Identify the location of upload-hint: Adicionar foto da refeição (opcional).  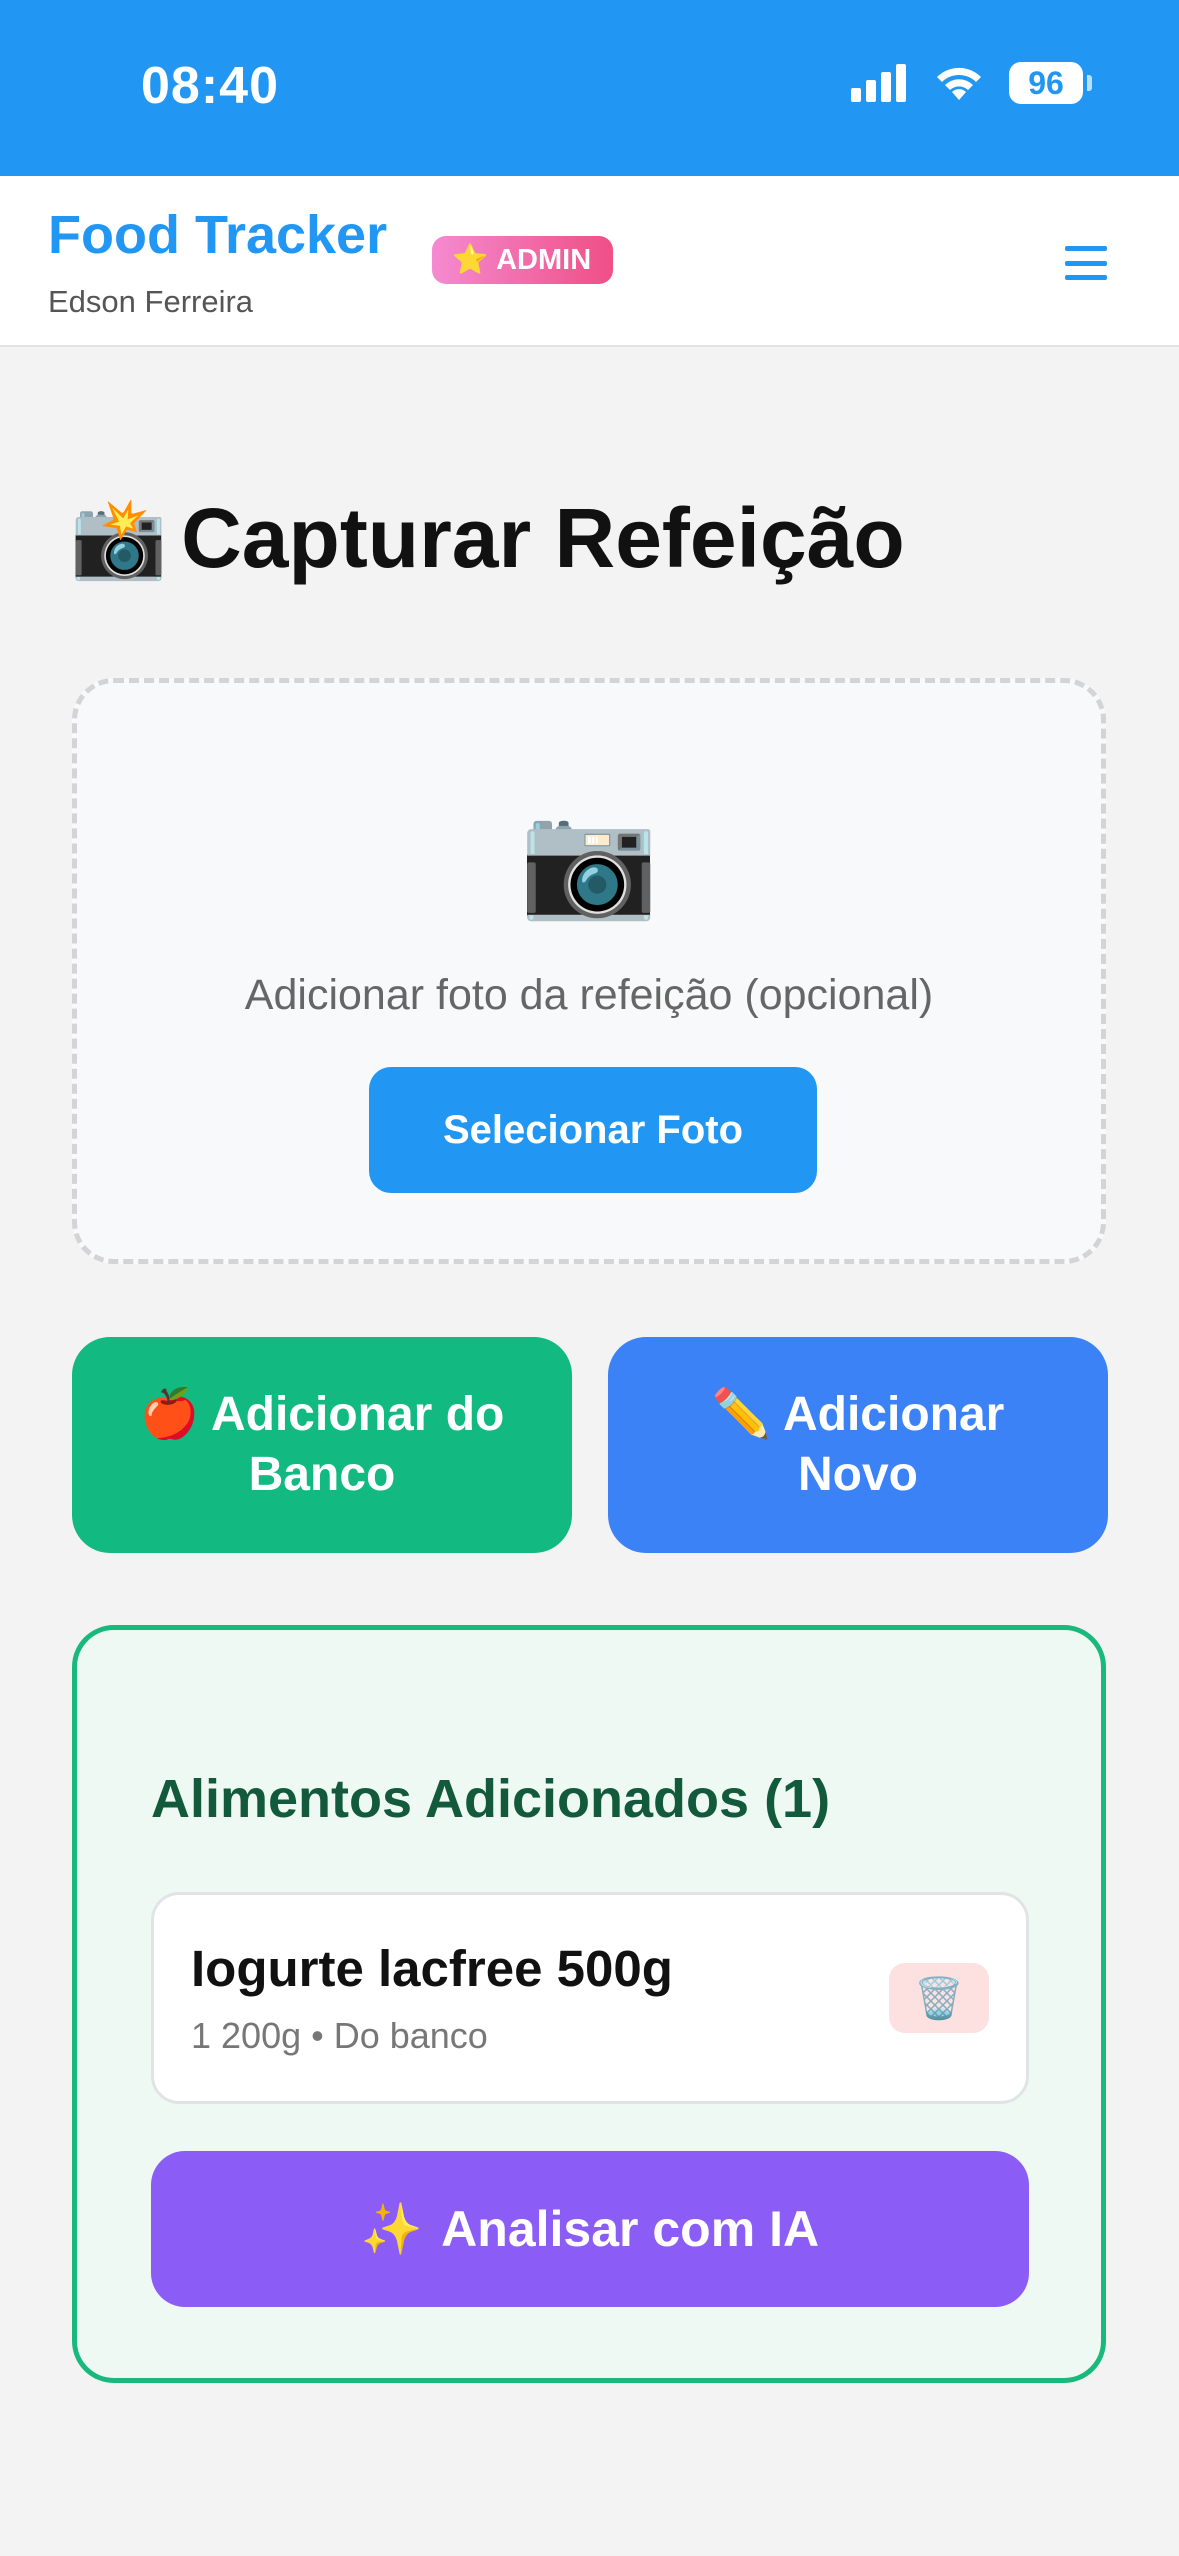
(589, 995).